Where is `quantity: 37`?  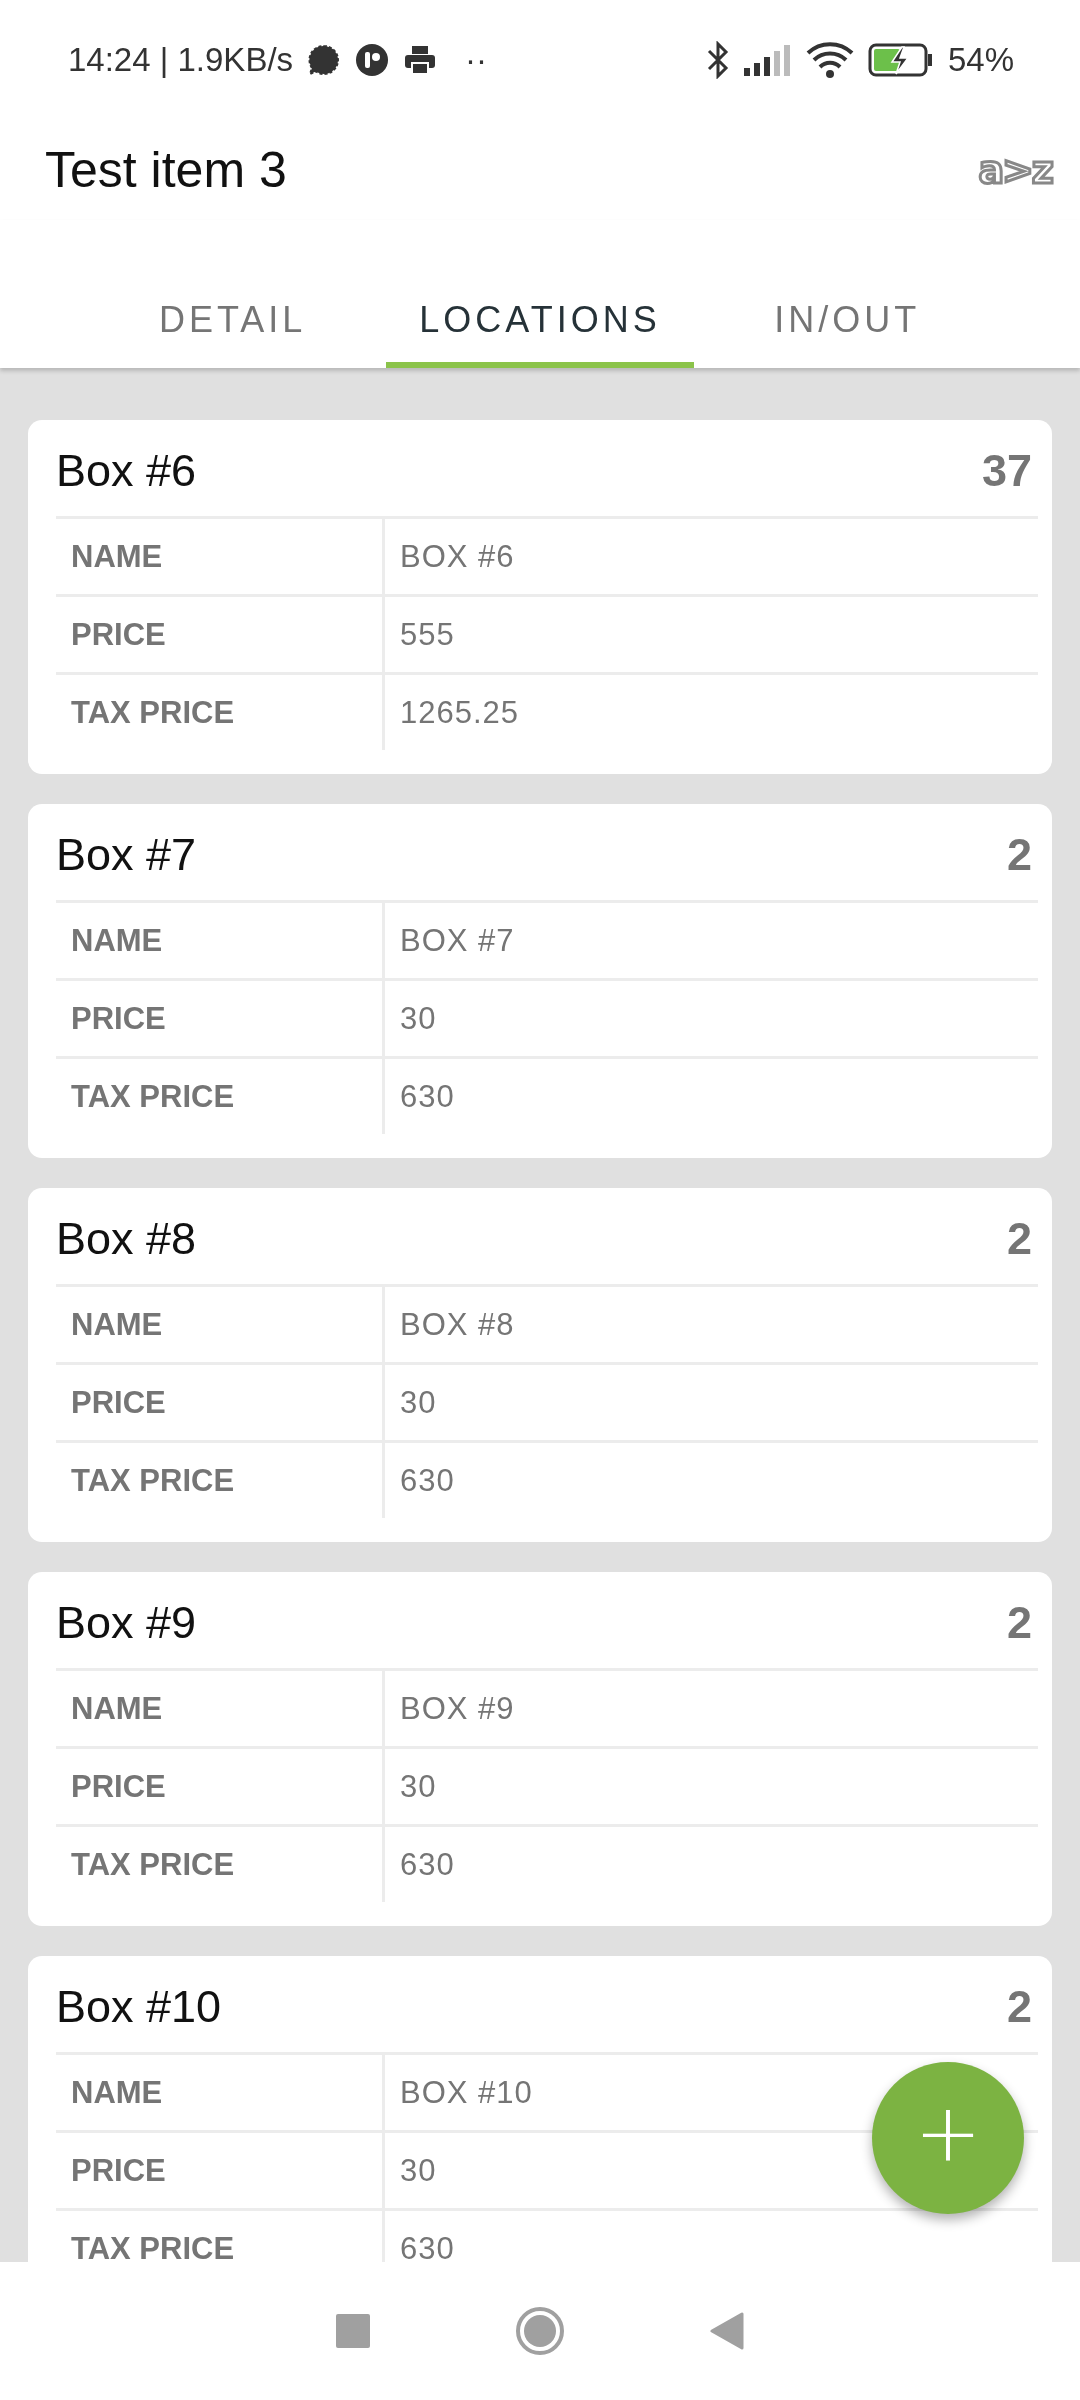 quantity: 37 is located at coordinates (1006, 471).